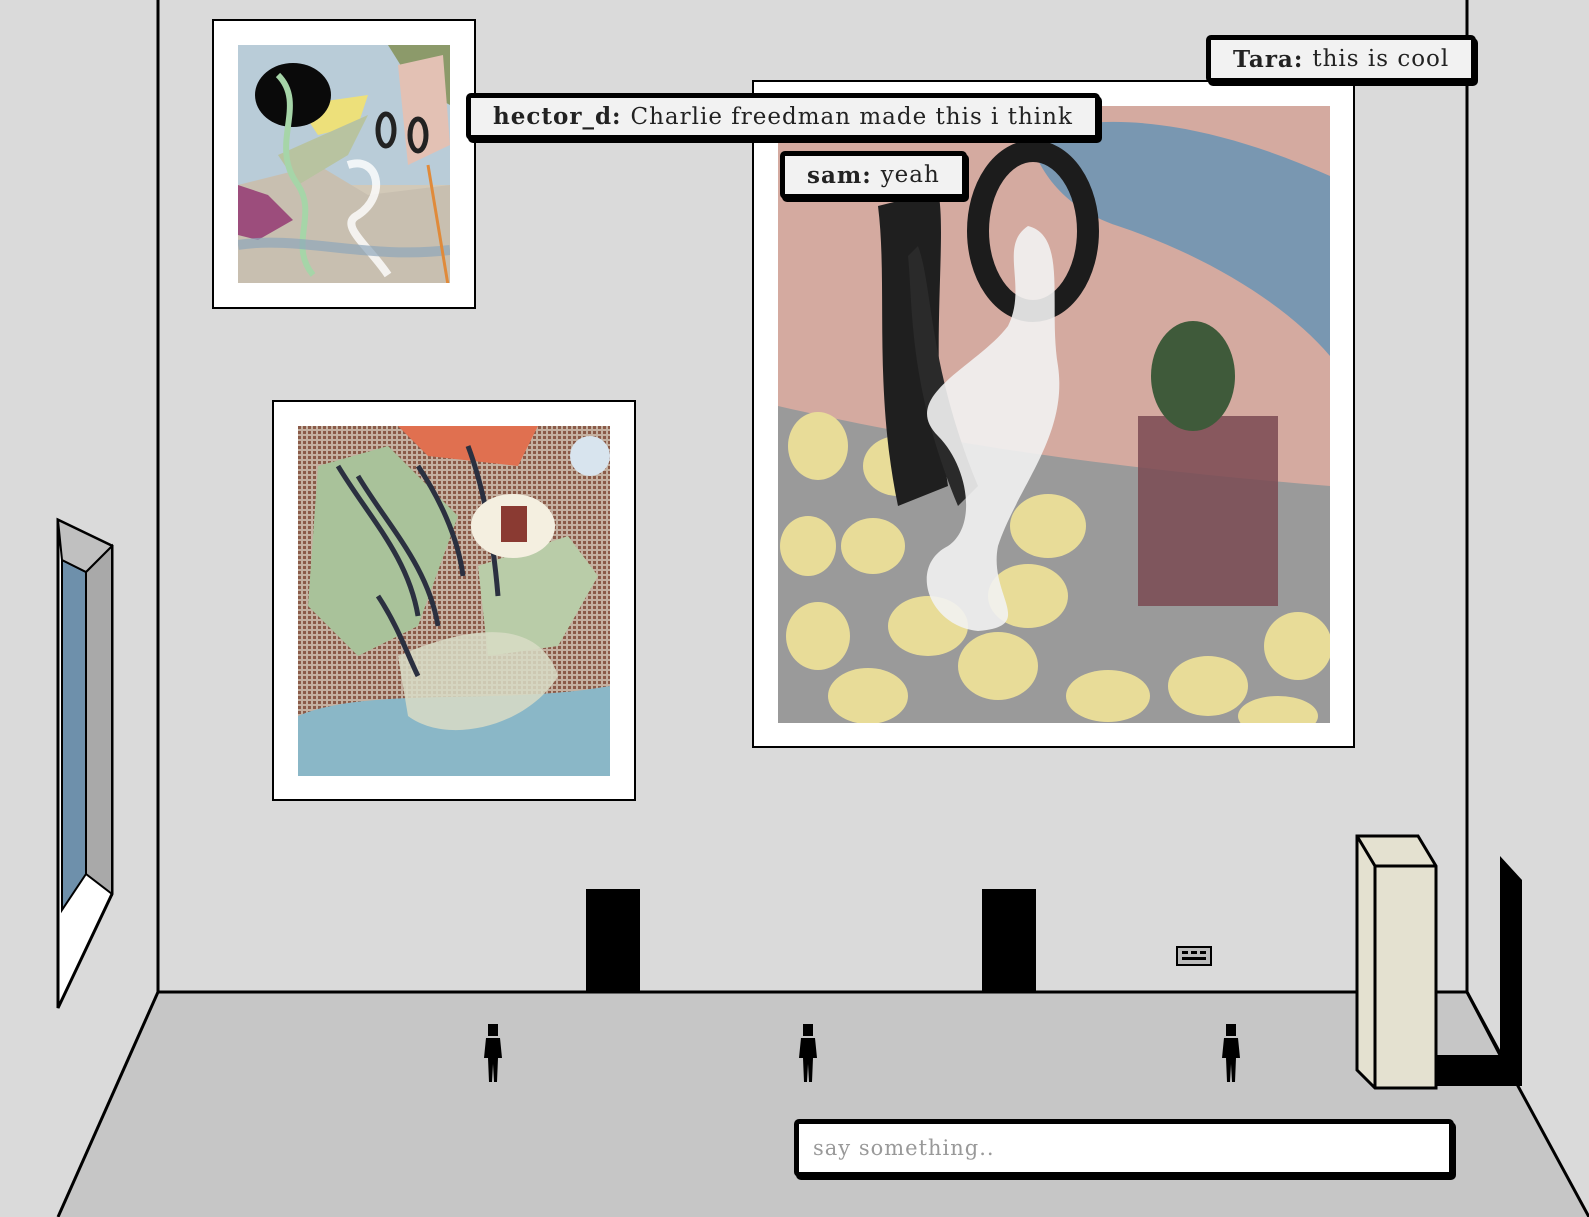  What do you see at coordinates (85, 763) in the screenshot?
I see `left-wall-window` at bounding box center [85, 763].